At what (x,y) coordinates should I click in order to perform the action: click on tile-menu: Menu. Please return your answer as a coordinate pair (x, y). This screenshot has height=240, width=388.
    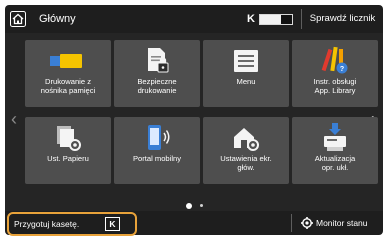
    Looking at the image, I should click on (246, 73).